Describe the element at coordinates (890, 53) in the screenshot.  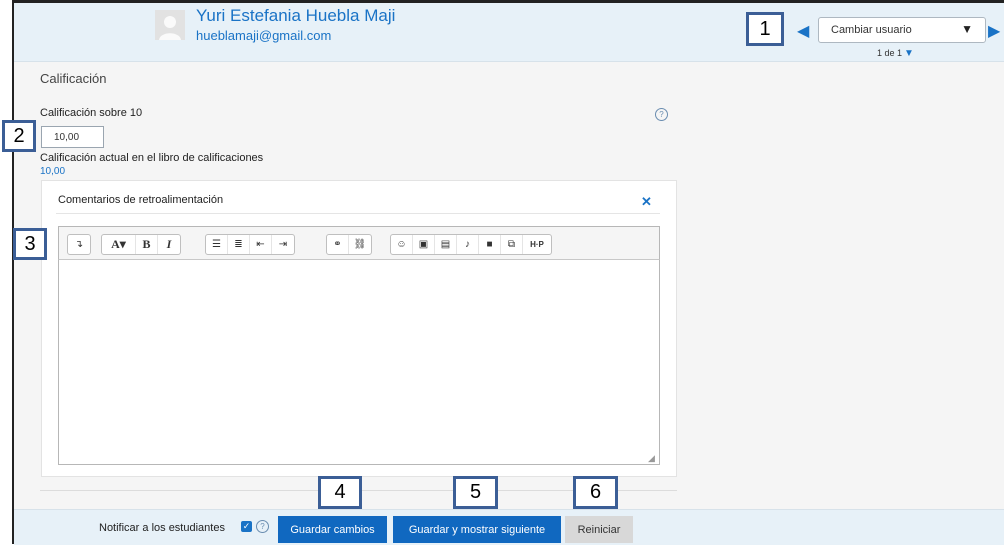
I see `pager-text: 1 de 1` at that location.